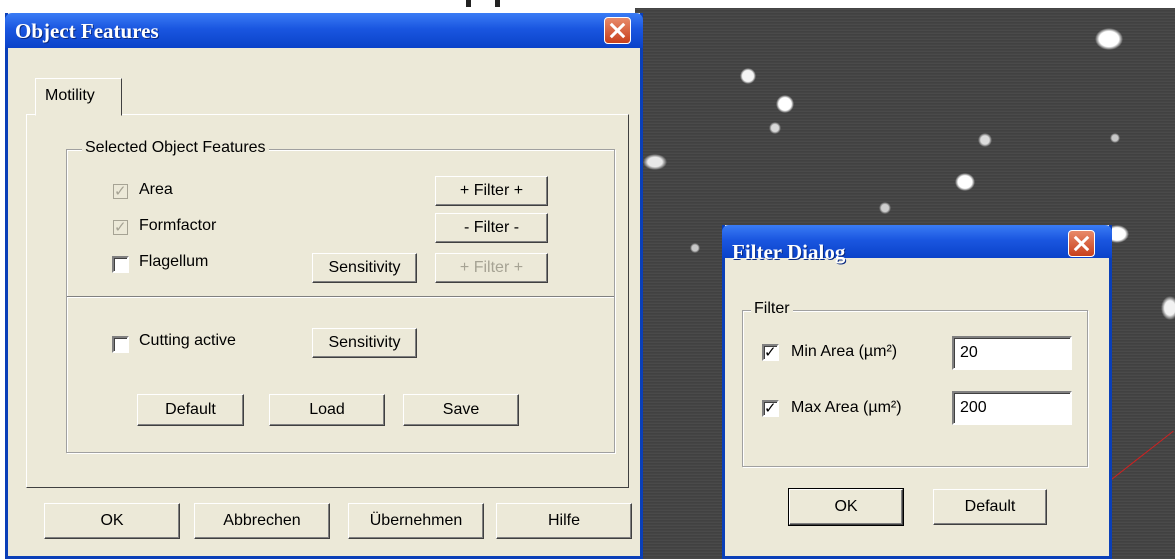  I want to click on desktop-top-marker, so click(475, 4).